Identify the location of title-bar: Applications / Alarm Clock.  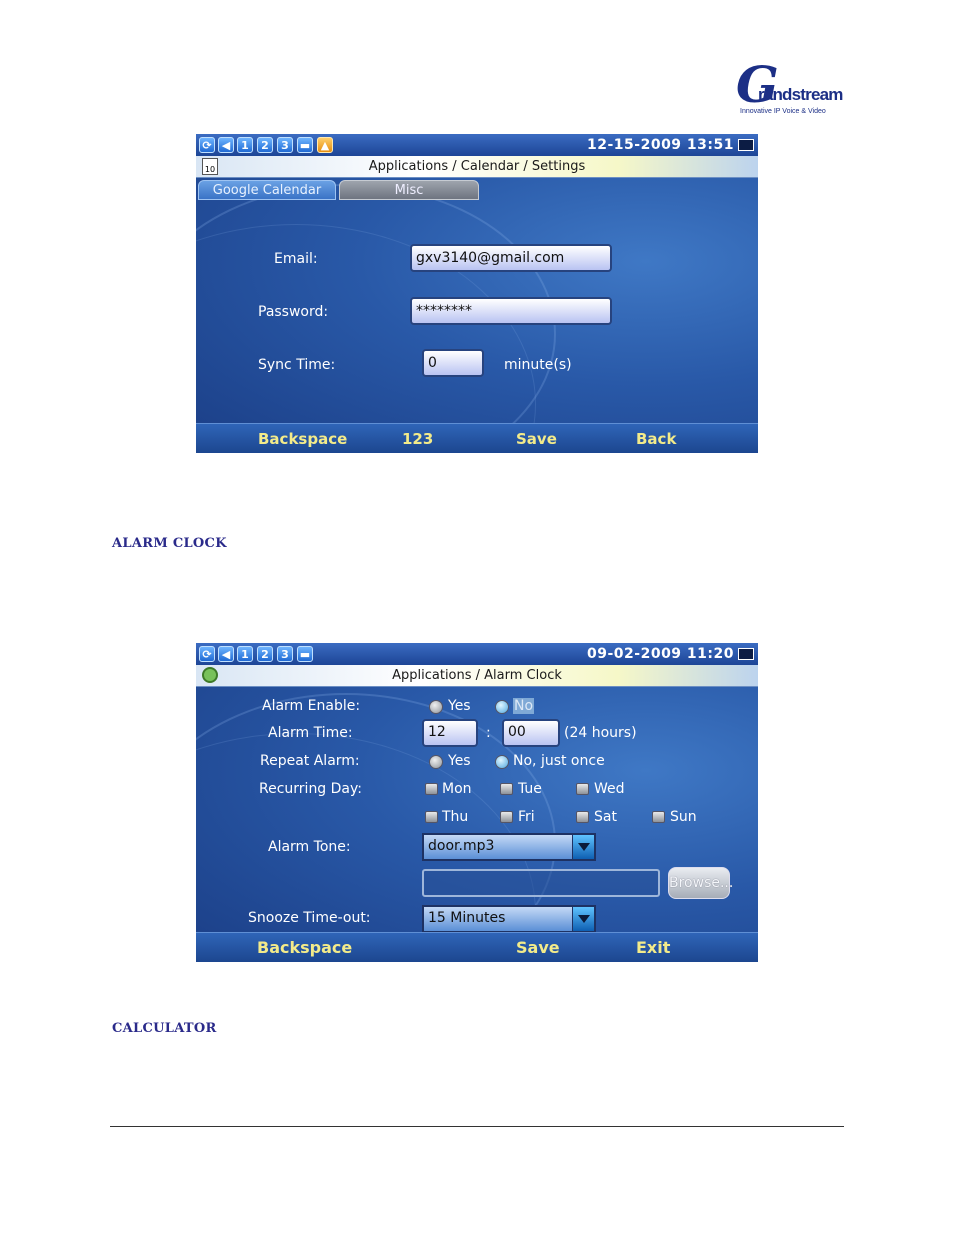
(477, 676).